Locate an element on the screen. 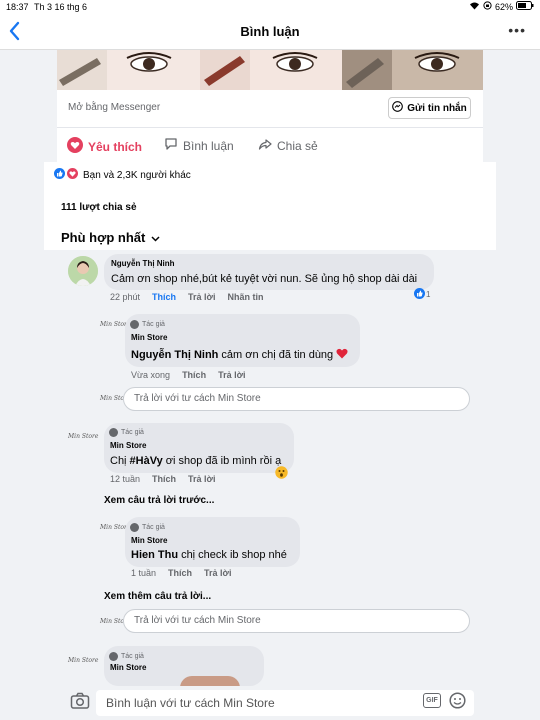 This screenshot has height=720, width=540. love-reaction-icon is located at coordinates (72, 175).